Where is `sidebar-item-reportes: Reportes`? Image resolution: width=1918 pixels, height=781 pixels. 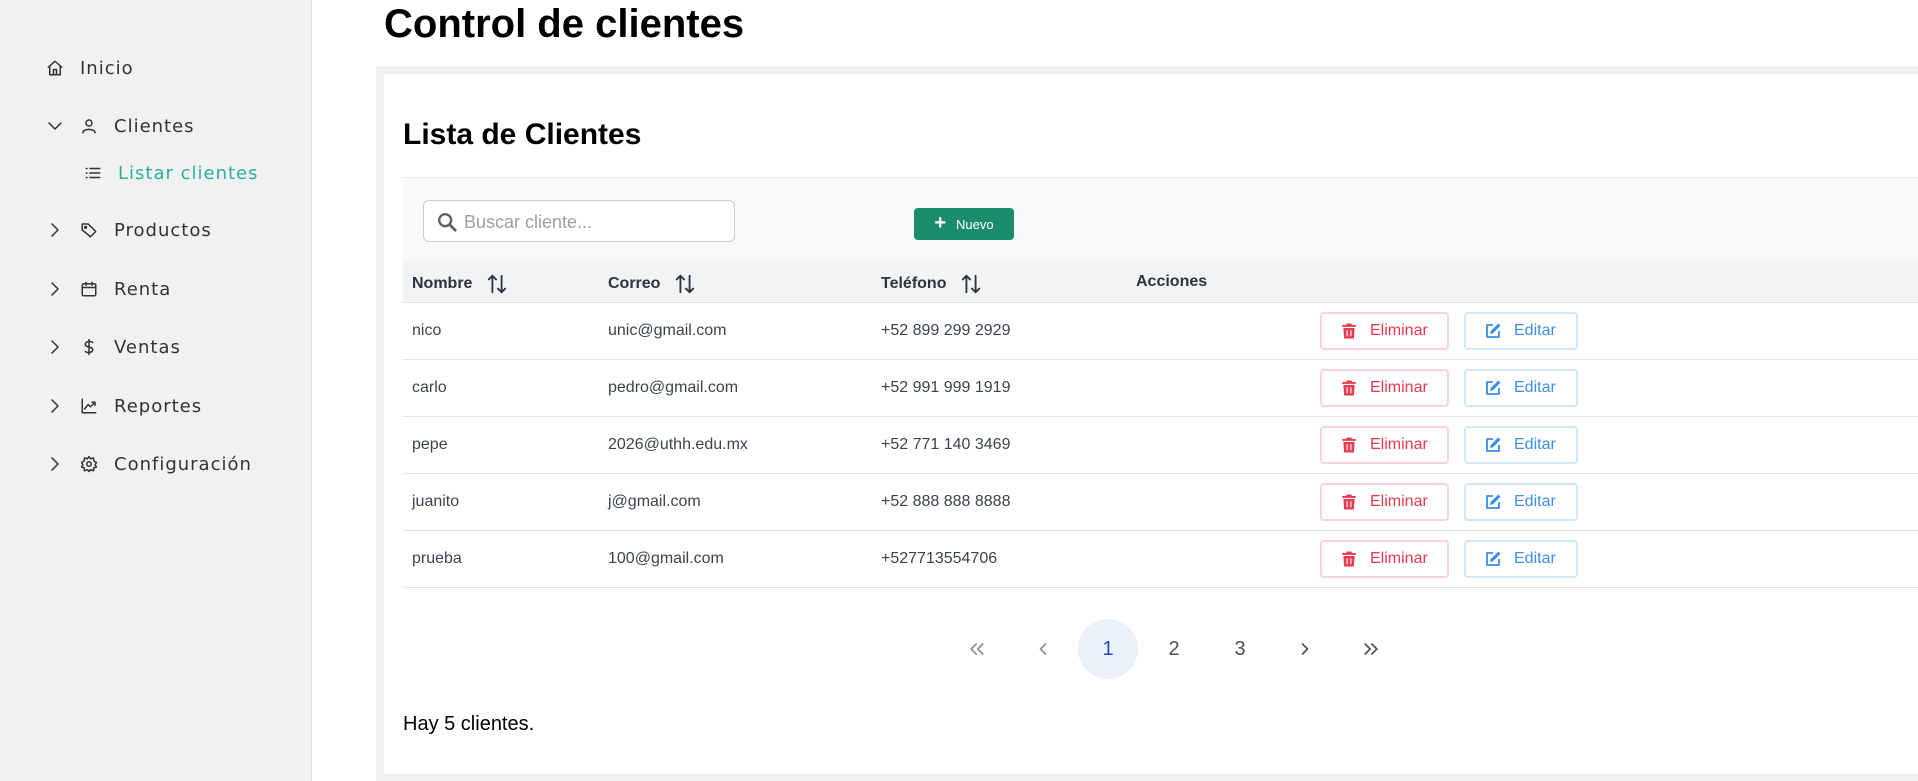 sidebar-item-reportes: Reportes is located at coordinates (156, 406).